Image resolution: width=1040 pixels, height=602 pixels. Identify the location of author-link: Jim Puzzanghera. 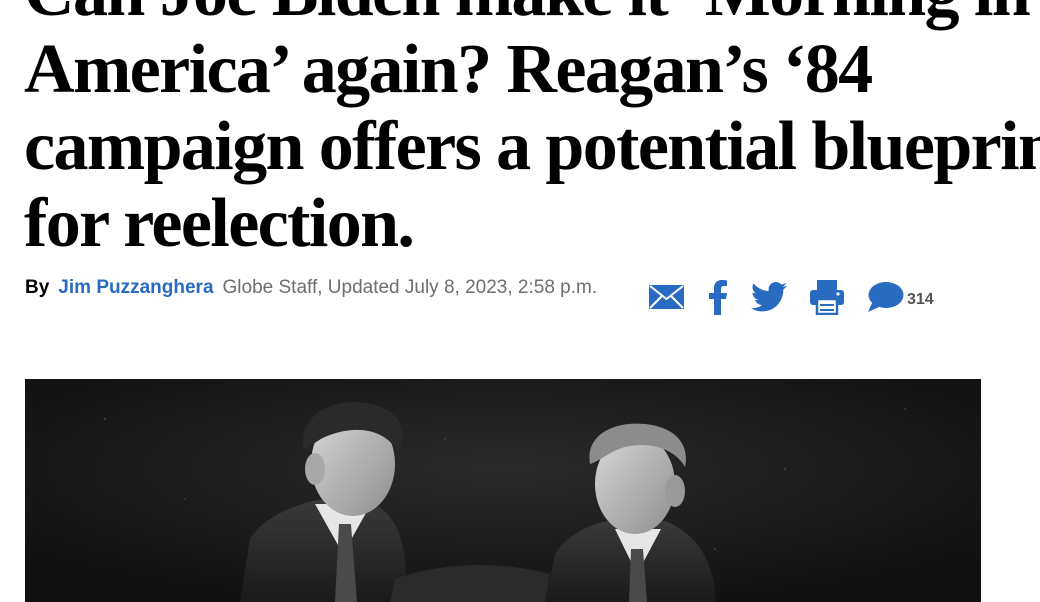
(135, 288).